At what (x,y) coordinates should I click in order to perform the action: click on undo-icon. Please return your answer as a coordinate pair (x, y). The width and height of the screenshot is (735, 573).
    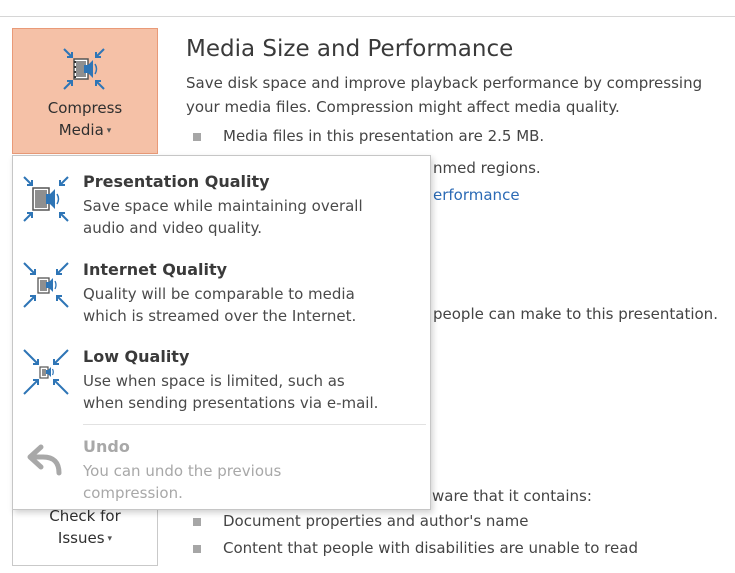
    Looking at the image, I should click on (44, 460).